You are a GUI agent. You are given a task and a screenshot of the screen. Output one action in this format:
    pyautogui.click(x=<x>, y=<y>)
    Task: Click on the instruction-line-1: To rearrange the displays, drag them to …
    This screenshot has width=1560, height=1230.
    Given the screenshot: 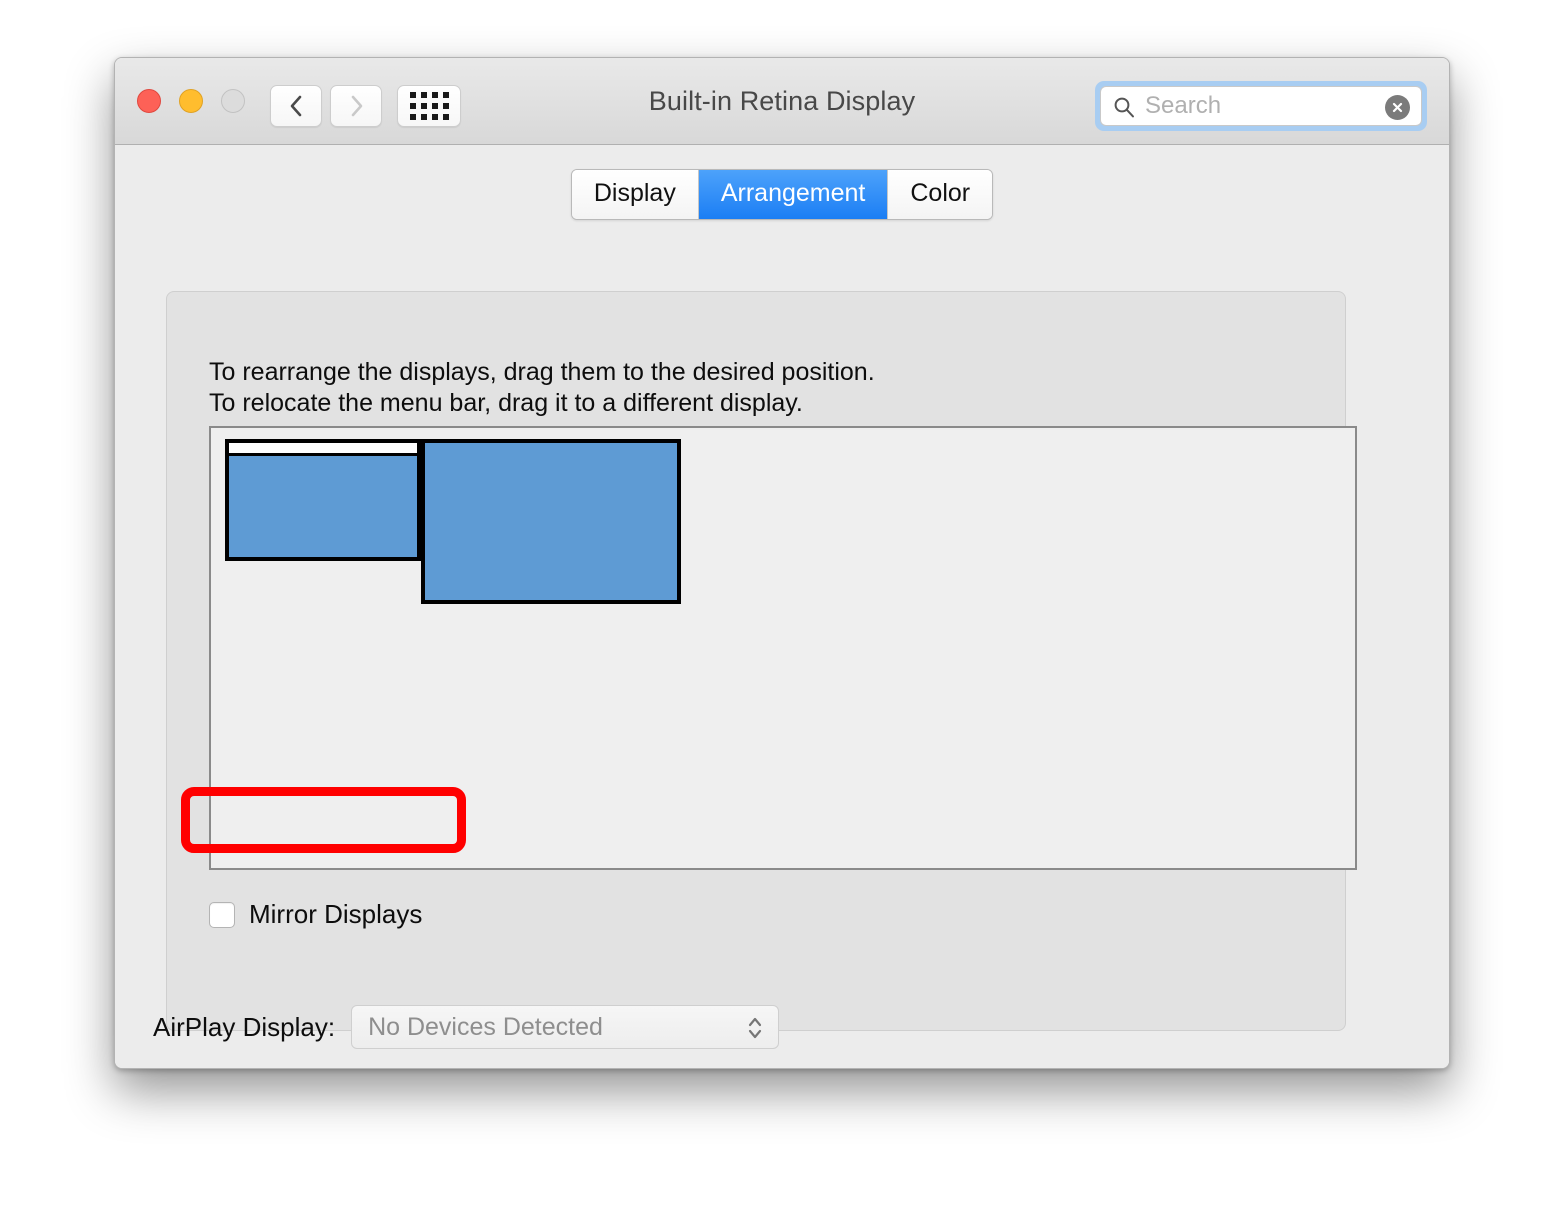 What is the action you would take?
    pyautogui.click(x=542, y=372)
    